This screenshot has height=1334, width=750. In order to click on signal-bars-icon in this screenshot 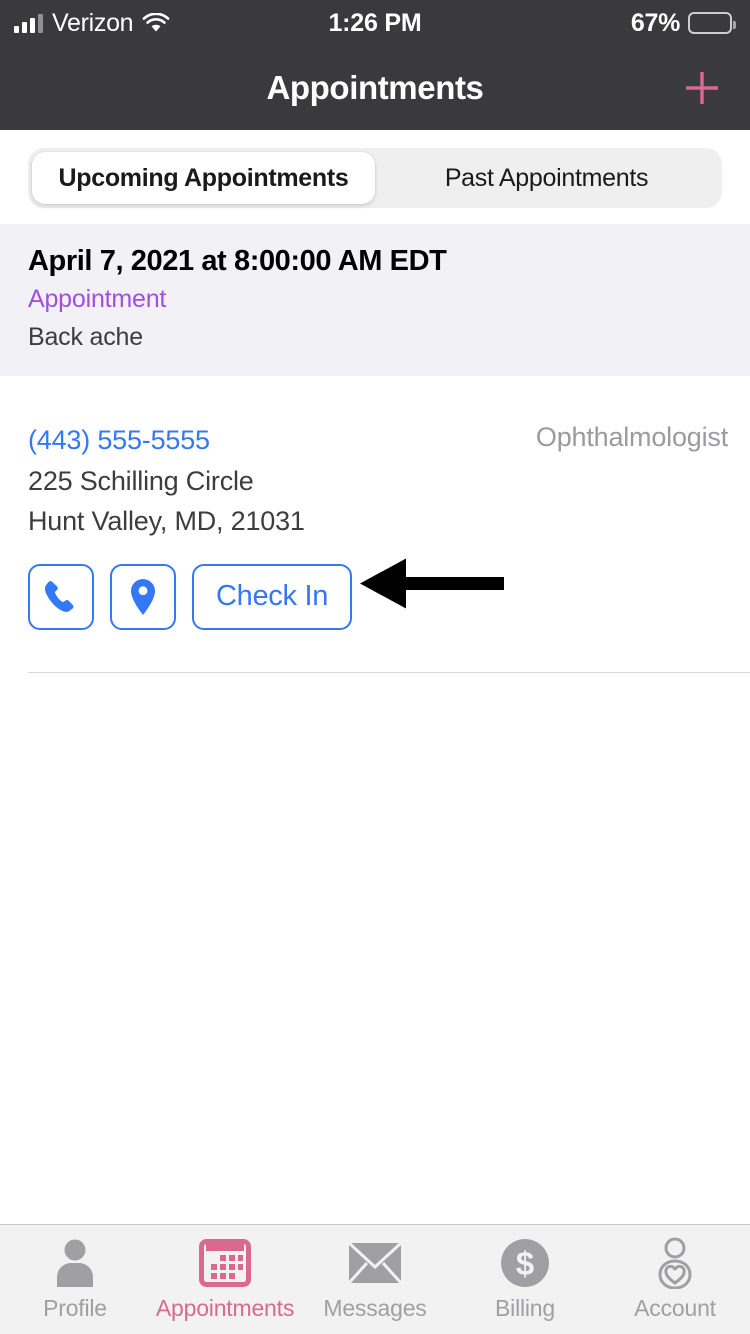, I will do `click(28, 23)`.